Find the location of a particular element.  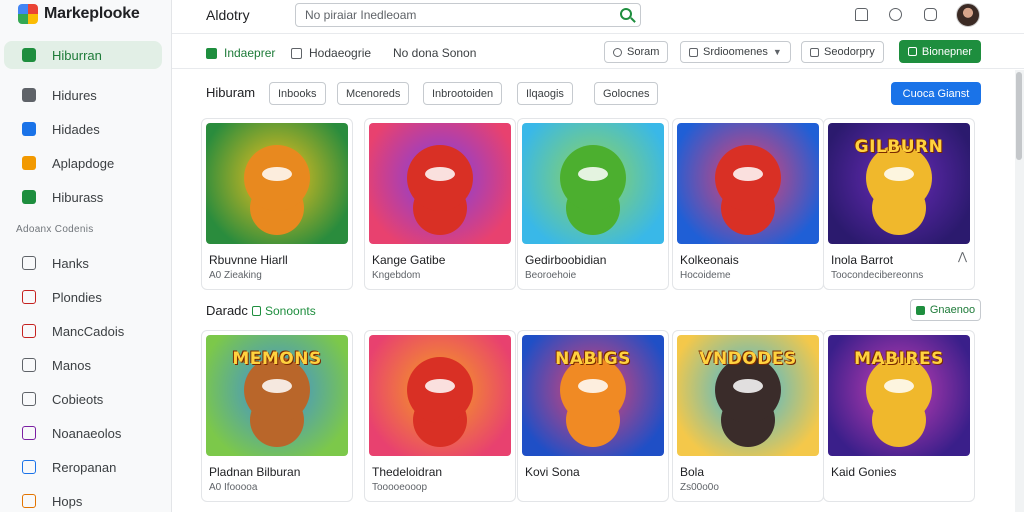

filter-text-label: No dona Sonon is located at coordinates (435, 53).